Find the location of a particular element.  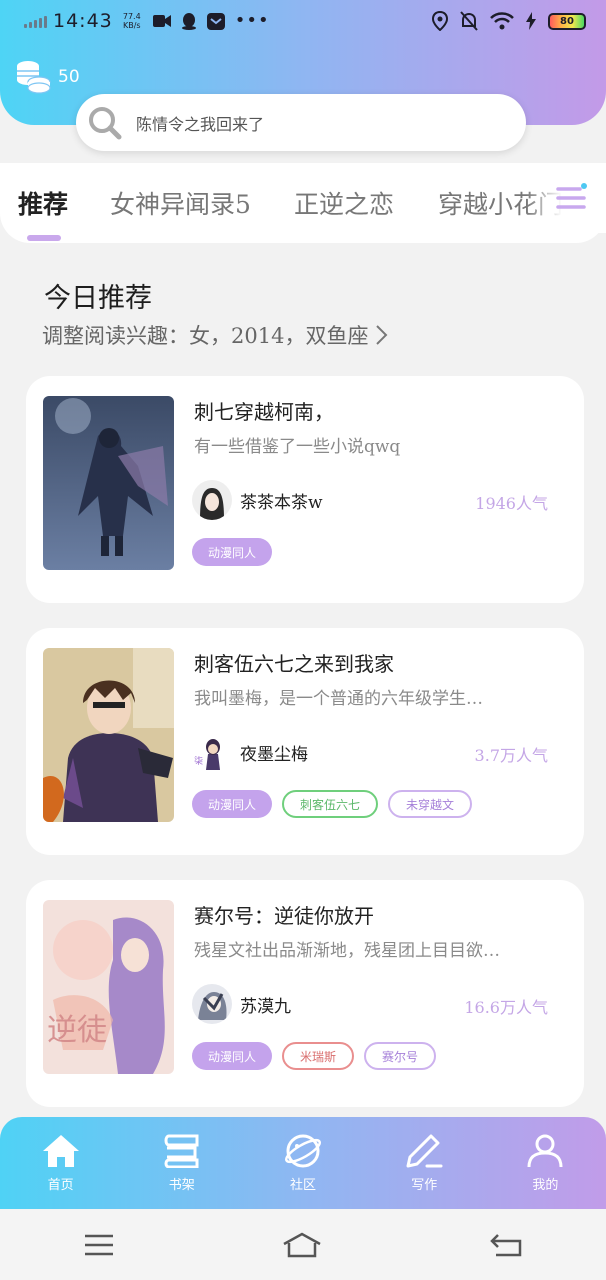

nav-write: 写作 is located at coordinates (424, 1163).